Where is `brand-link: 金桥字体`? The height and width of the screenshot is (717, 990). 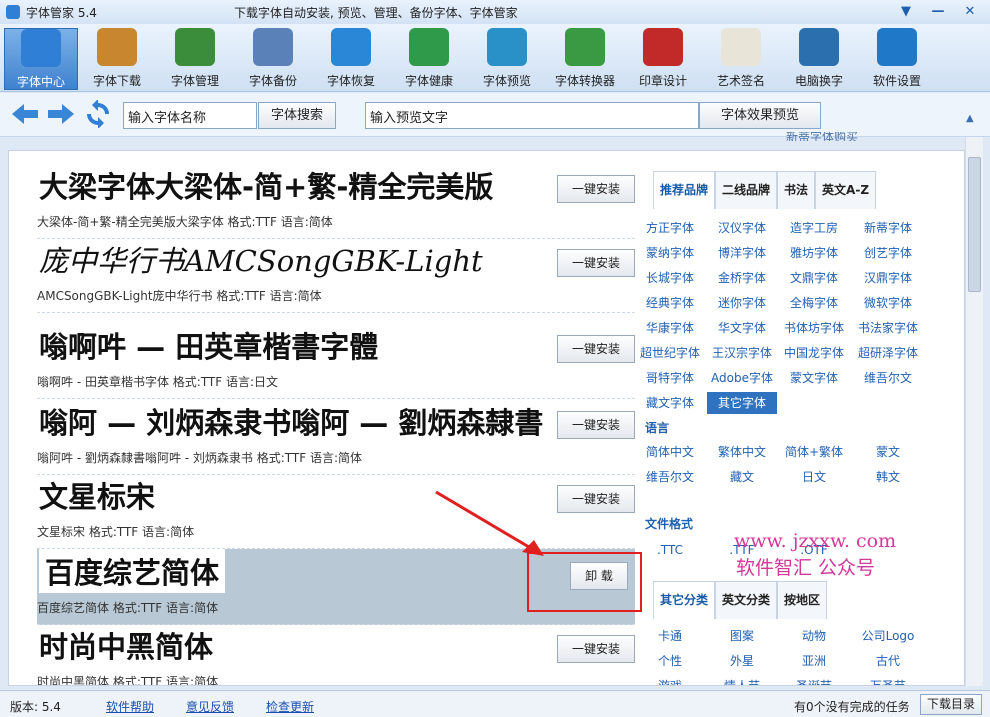
brand-link: 金桥字体 is located at coordinates (742, 278).